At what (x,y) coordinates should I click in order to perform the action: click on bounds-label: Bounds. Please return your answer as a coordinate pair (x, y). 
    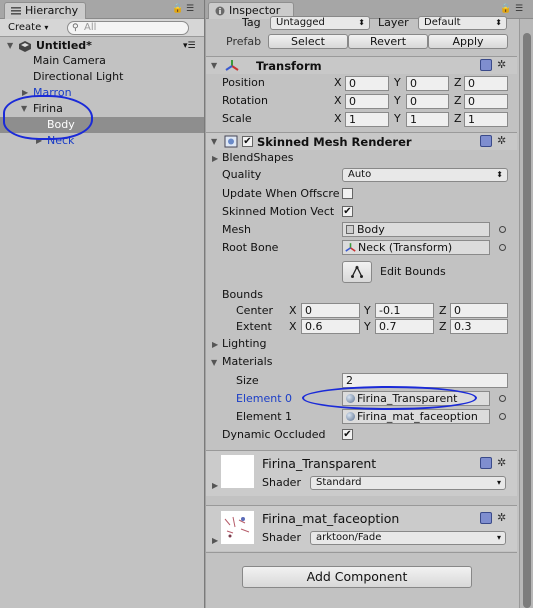
    Looking at the image, I should click on (242, 294).